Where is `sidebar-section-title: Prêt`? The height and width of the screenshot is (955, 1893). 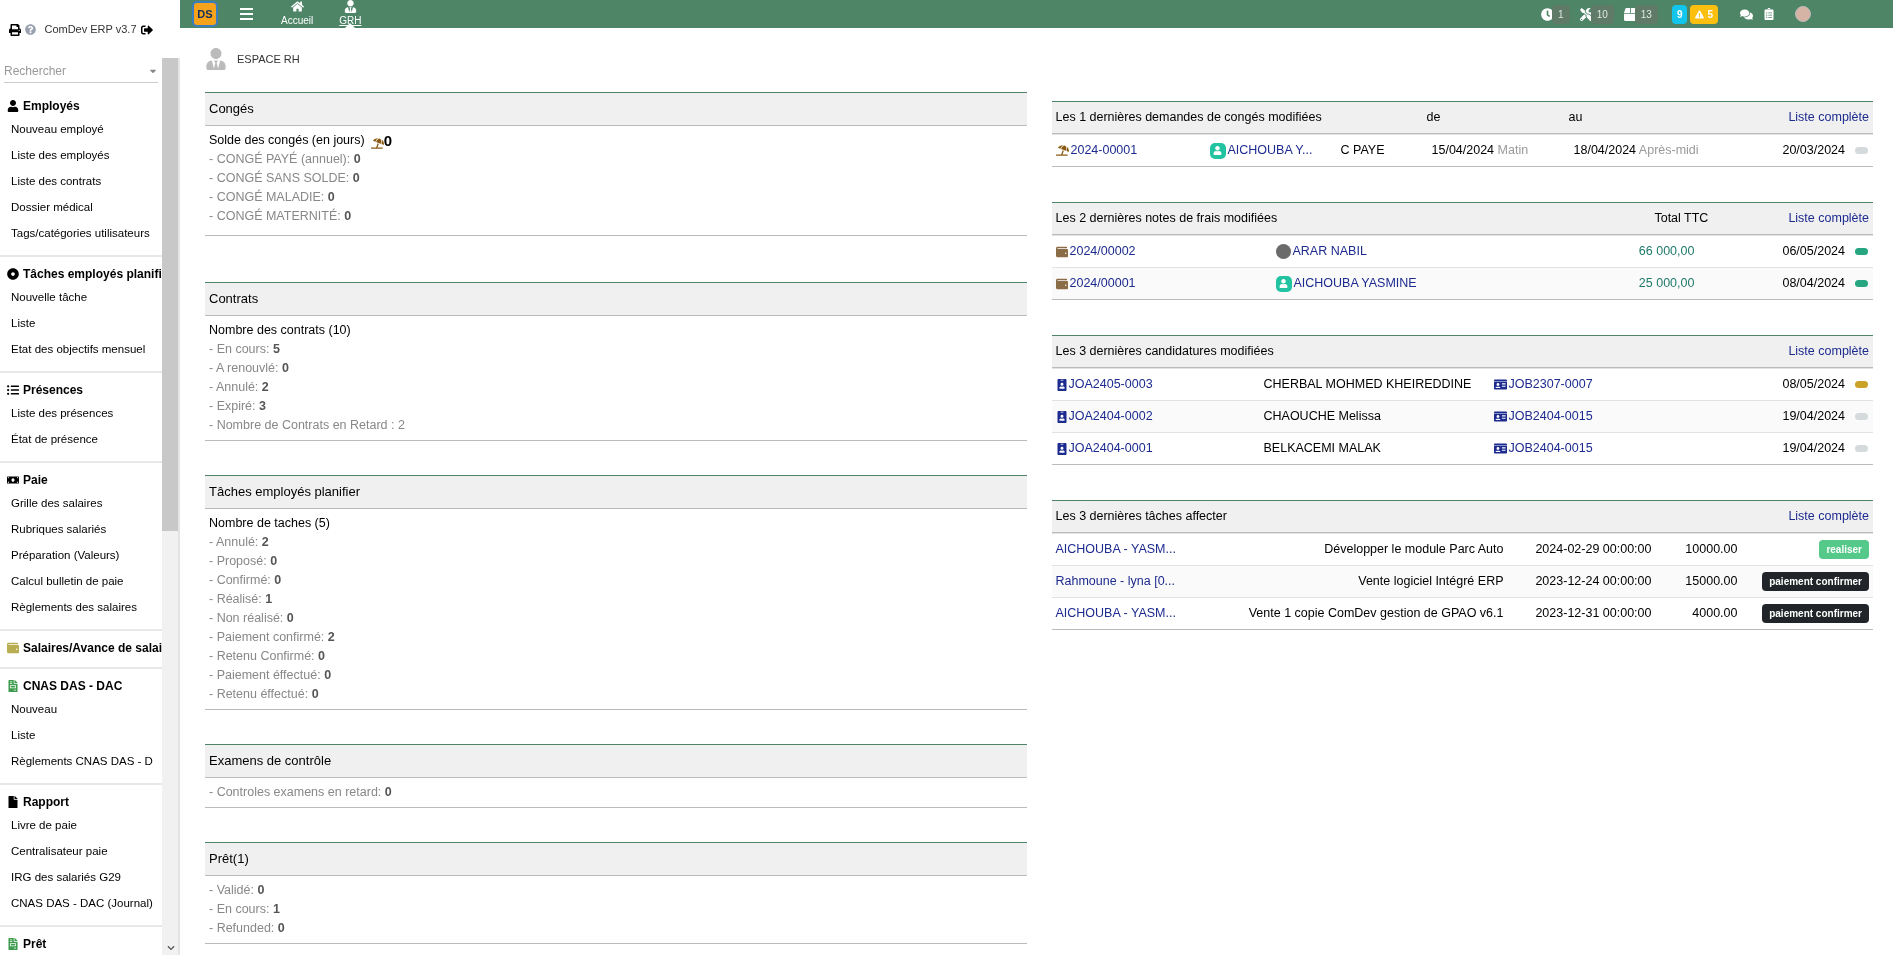
sidebar-section-title: Prêt is located at coordinates (35, 944).